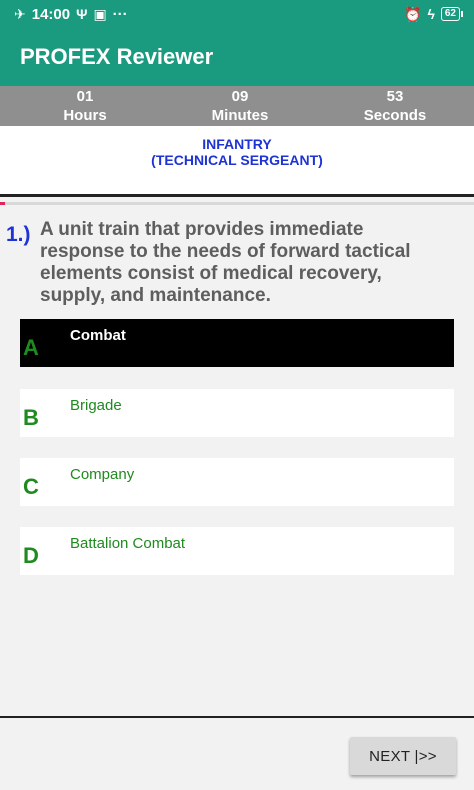  I want to click on countdown-timer: 01 Hours 09 Minutes 53 Seconds, so click(237, 106).